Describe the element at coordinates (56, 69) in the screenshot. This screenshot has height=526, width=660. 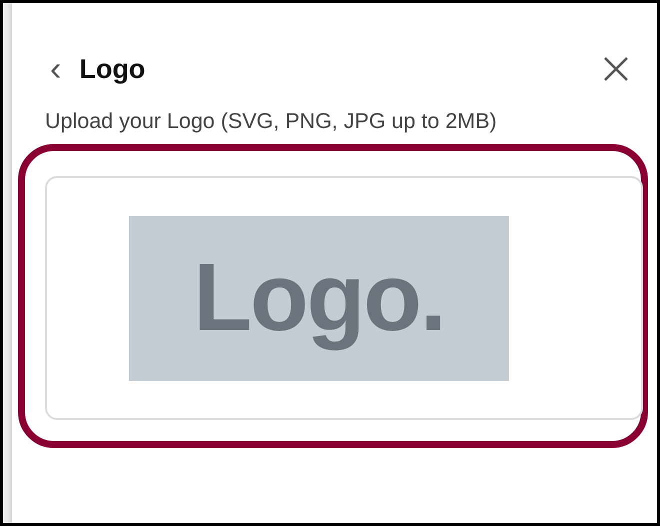
I see `back-button: ‹` at that location.